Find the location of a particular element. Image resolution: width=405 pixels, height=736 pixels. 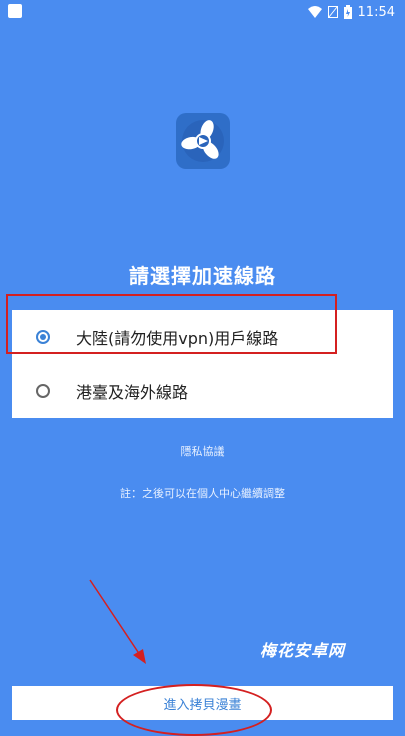

wifi-icon is located at coordinates (314, 12).